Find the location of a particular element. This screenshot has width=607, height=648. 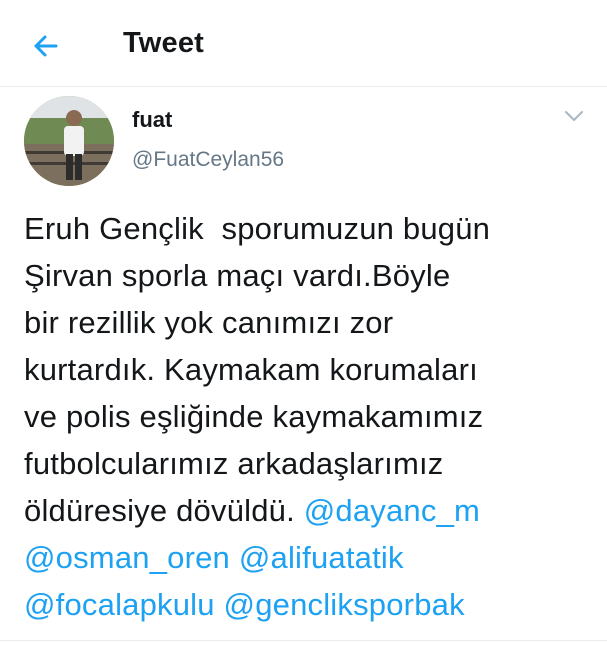

mention-link: @alifuatatik is located at coordinates (321, 557).